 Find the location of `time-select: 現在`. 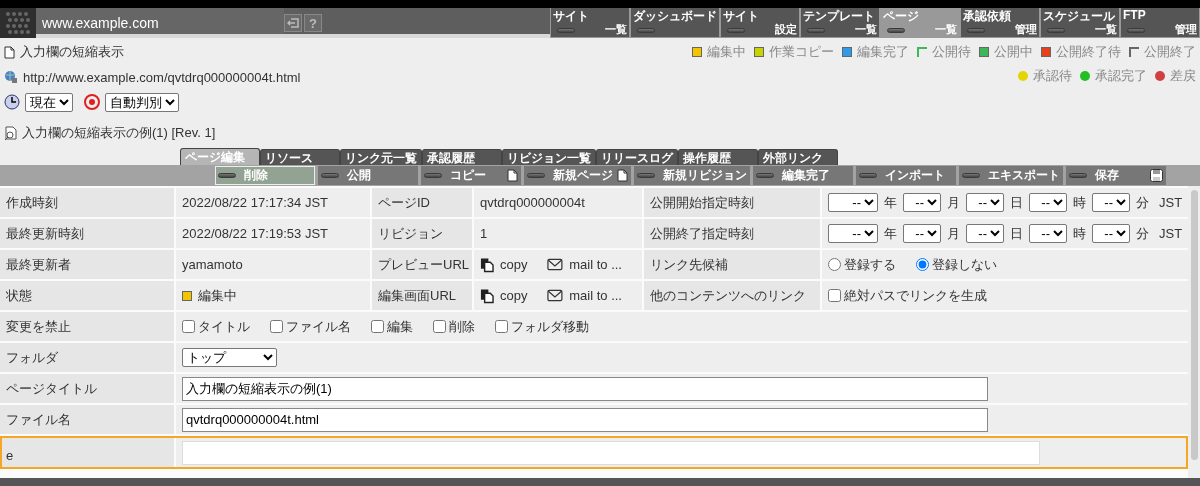

time-select: 現在 is located at coordinates (49, 102).